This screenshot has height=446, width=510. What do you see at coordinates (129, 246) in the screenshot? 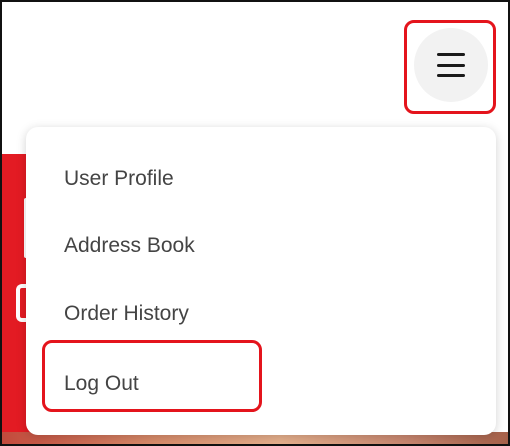
I see `menu-item-address-book: Address Book` at bounding box center [129, 246].